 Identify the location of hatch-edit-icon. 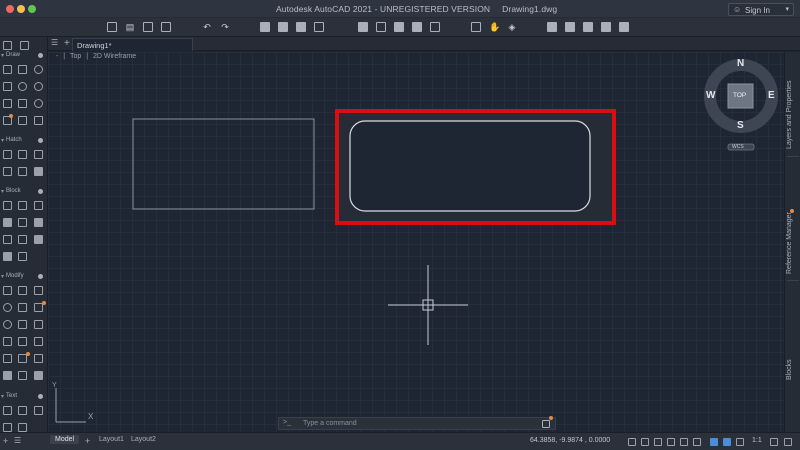
(7, 171).